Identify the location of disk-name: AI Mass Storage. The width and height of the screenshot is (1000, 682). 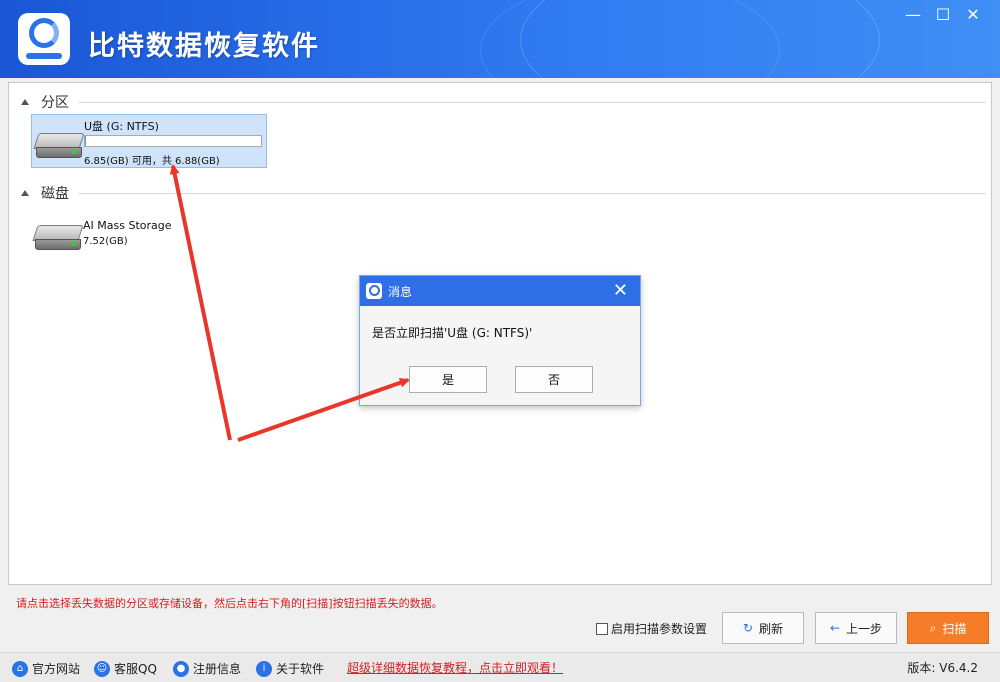
(127, 225).